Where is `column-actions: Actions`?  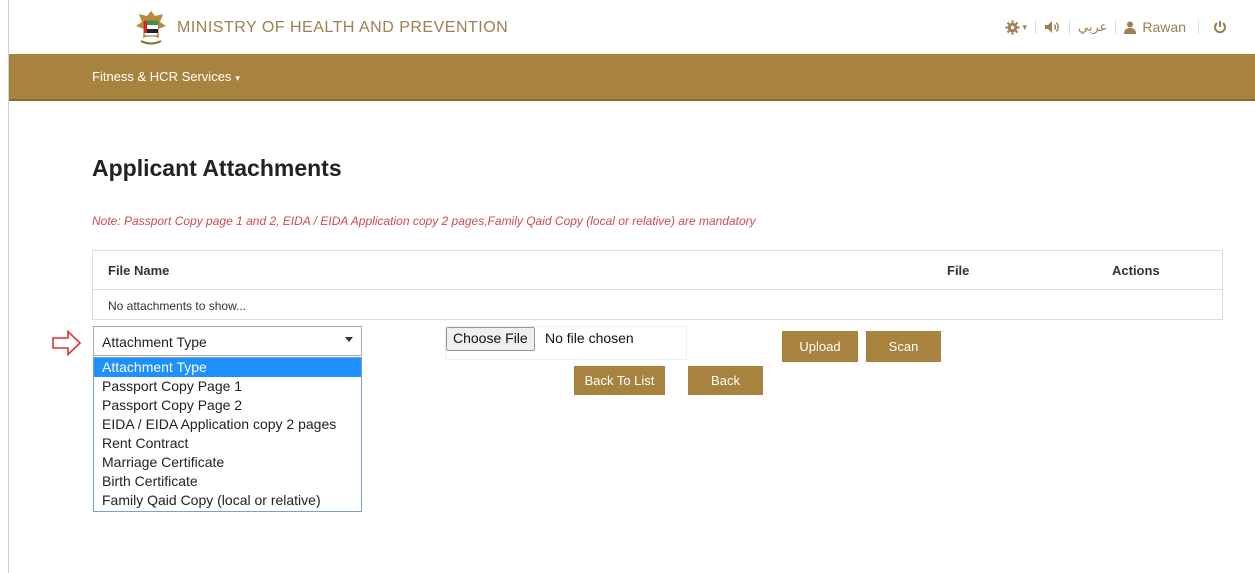
column-actions: Actions is located at coordinates (1136, 270).